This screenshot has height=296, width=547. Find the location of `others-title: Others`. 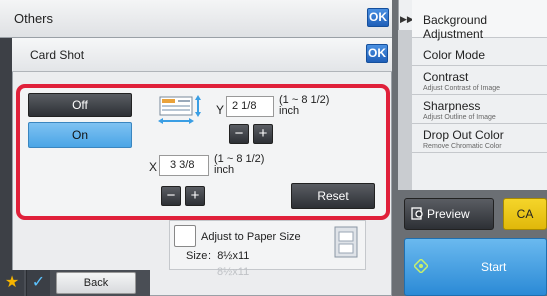

others-title: Others is located at coordinates (34, 18).